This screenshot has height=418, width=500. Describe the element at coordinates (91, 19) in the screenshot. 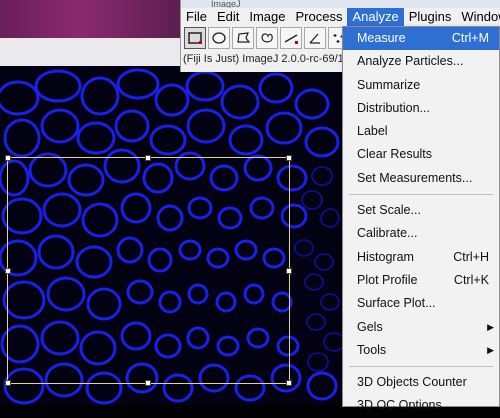

I see `background-window-top` at that location.